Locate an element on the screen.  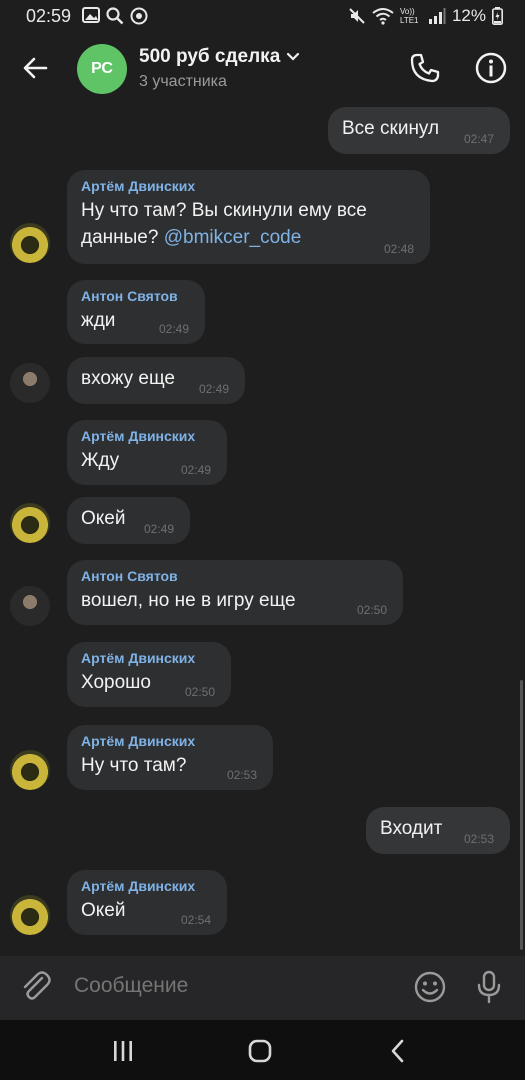
mention-link: @bmikcer_code is located at coordinates (233, 237).